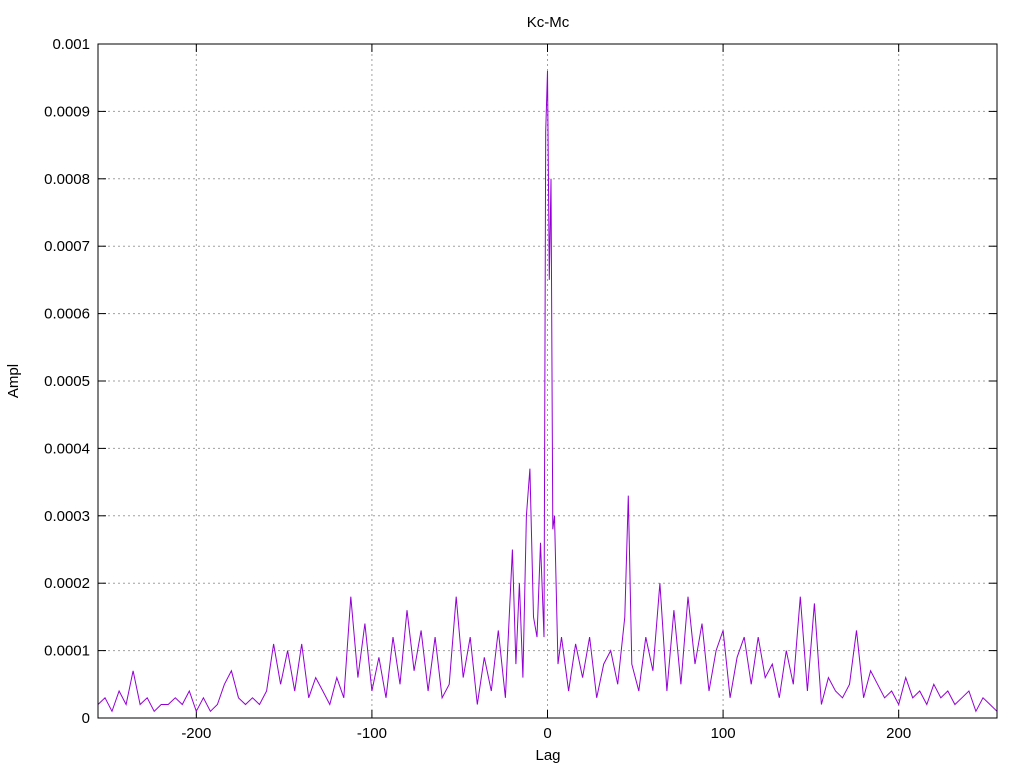 The height and width of the screenshot is (768, 1024). Describe the element at coordinates (71, 44) in the screenshot. I see `y-tick-label: 0.001` at that location.